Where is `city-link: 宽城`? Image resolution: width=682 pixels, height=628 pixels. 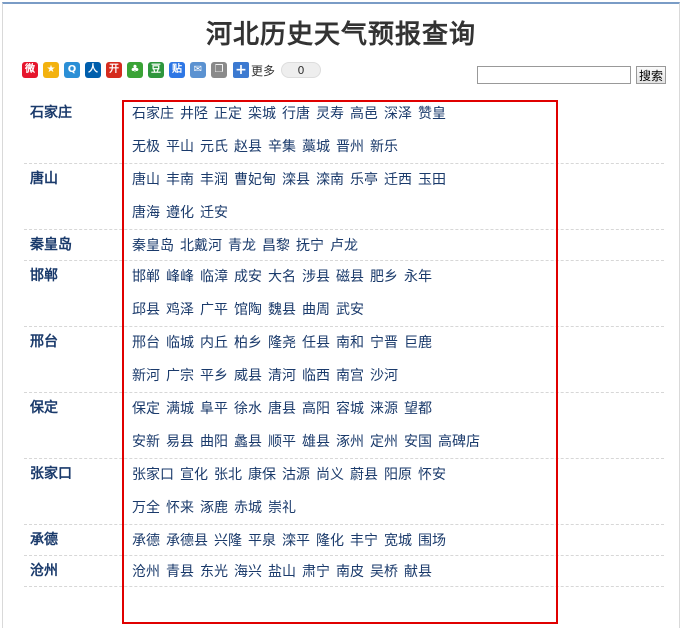
city-link: 宽城 is located at coordinates (398, 540).